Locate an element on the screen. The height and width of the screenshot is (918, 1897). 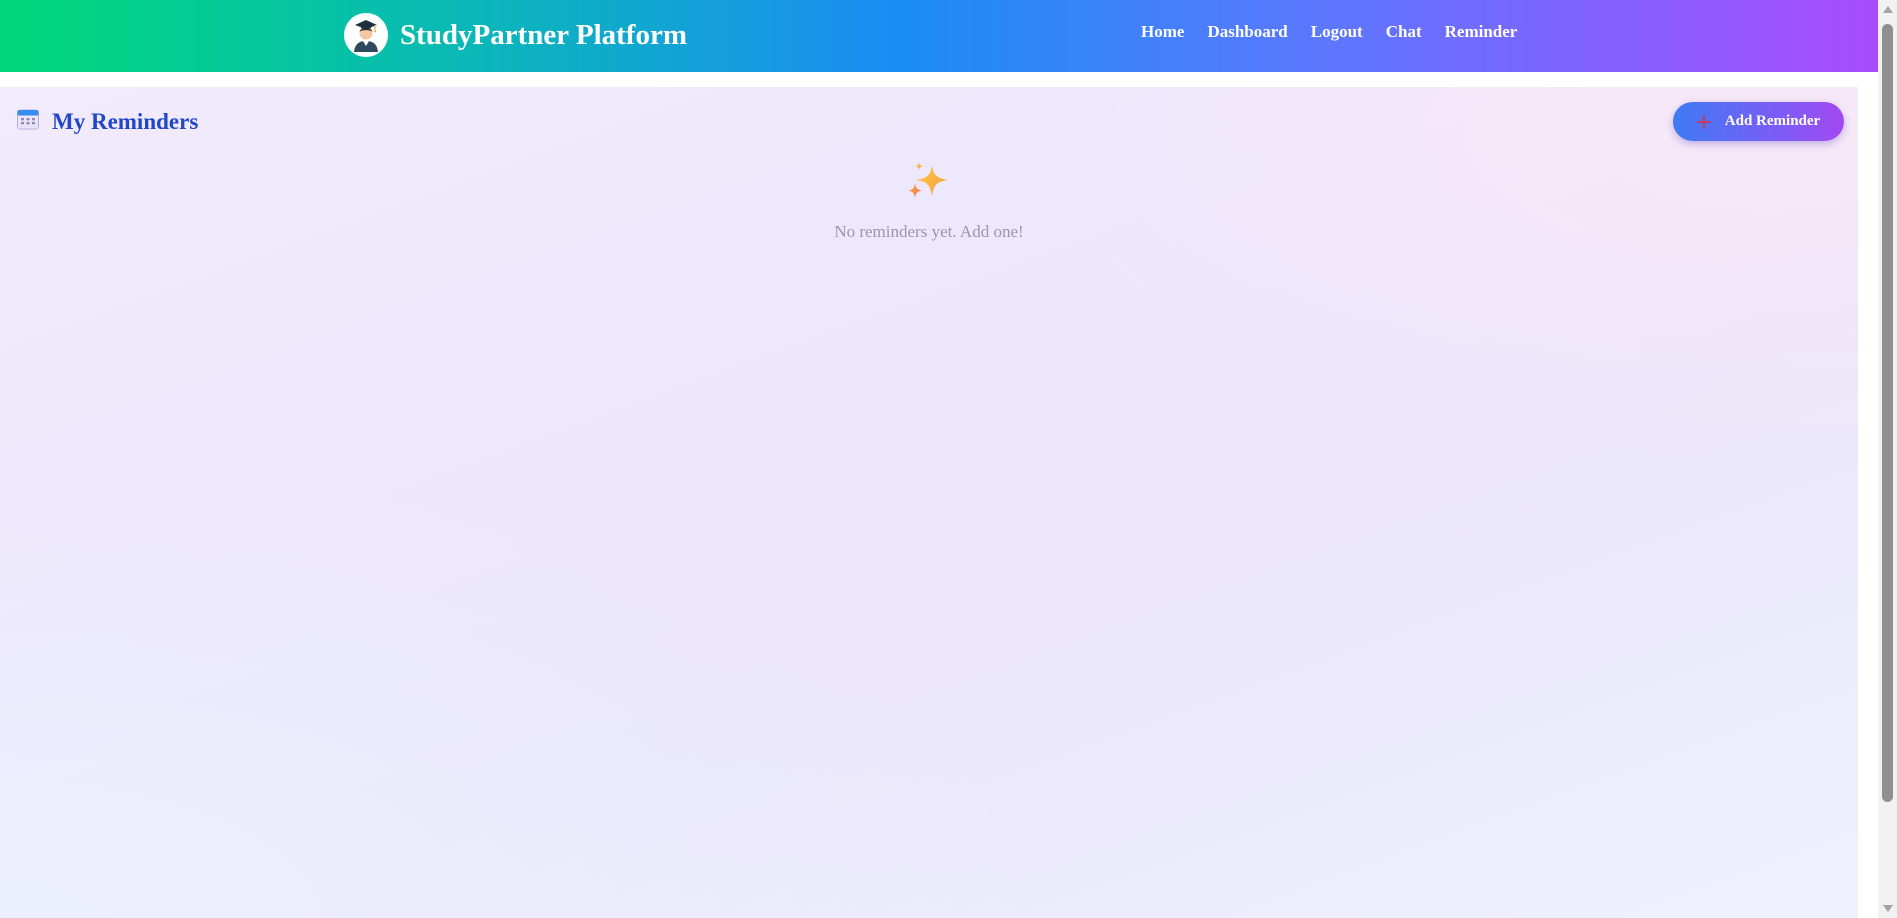
sparkles-icon is located at coordinates (929, 186).